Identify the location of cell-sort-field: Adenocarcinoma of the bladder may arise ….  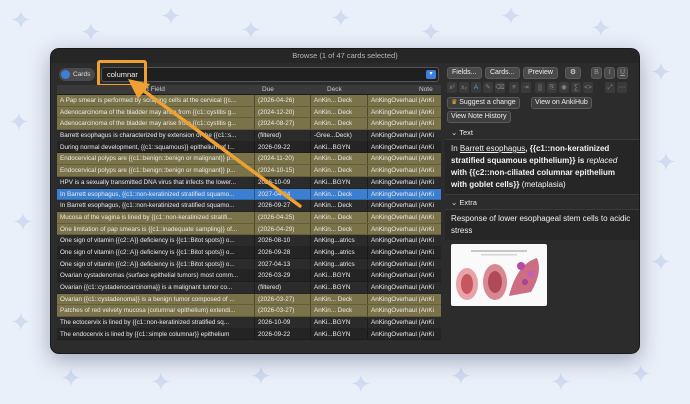
(148, 124).